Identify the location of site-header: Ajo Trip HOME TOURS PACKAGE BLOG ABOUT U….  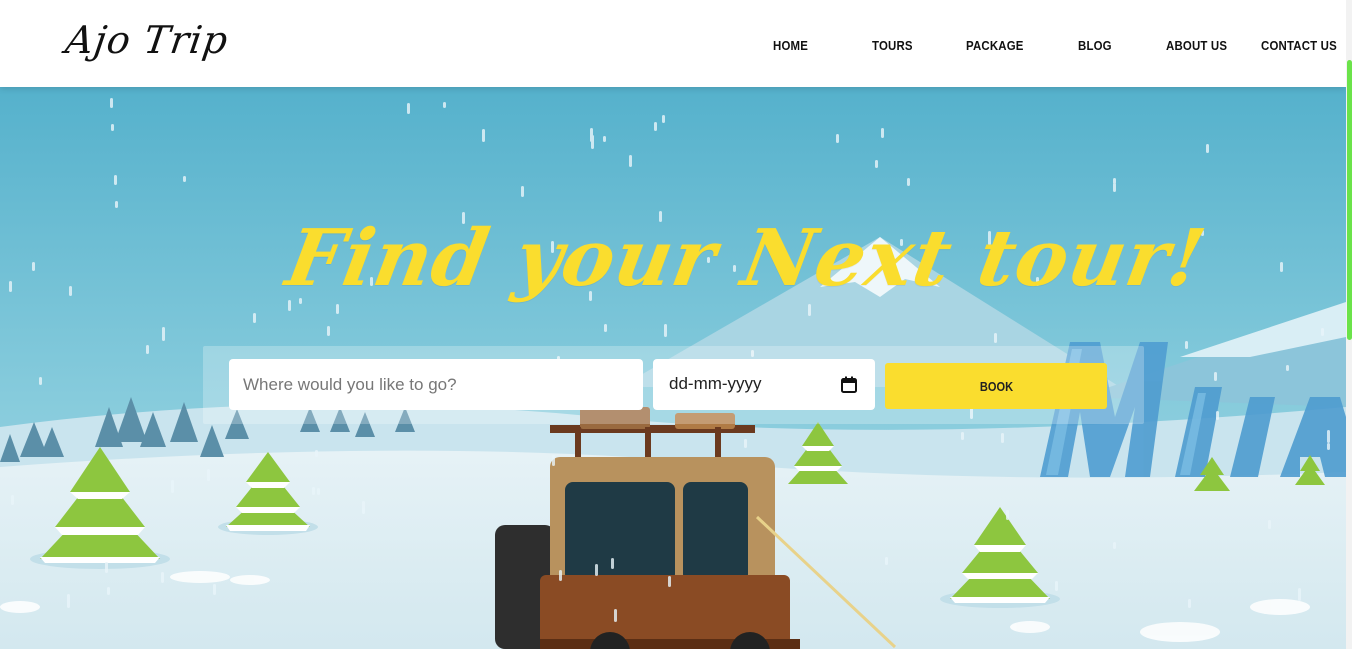
(673, 43).